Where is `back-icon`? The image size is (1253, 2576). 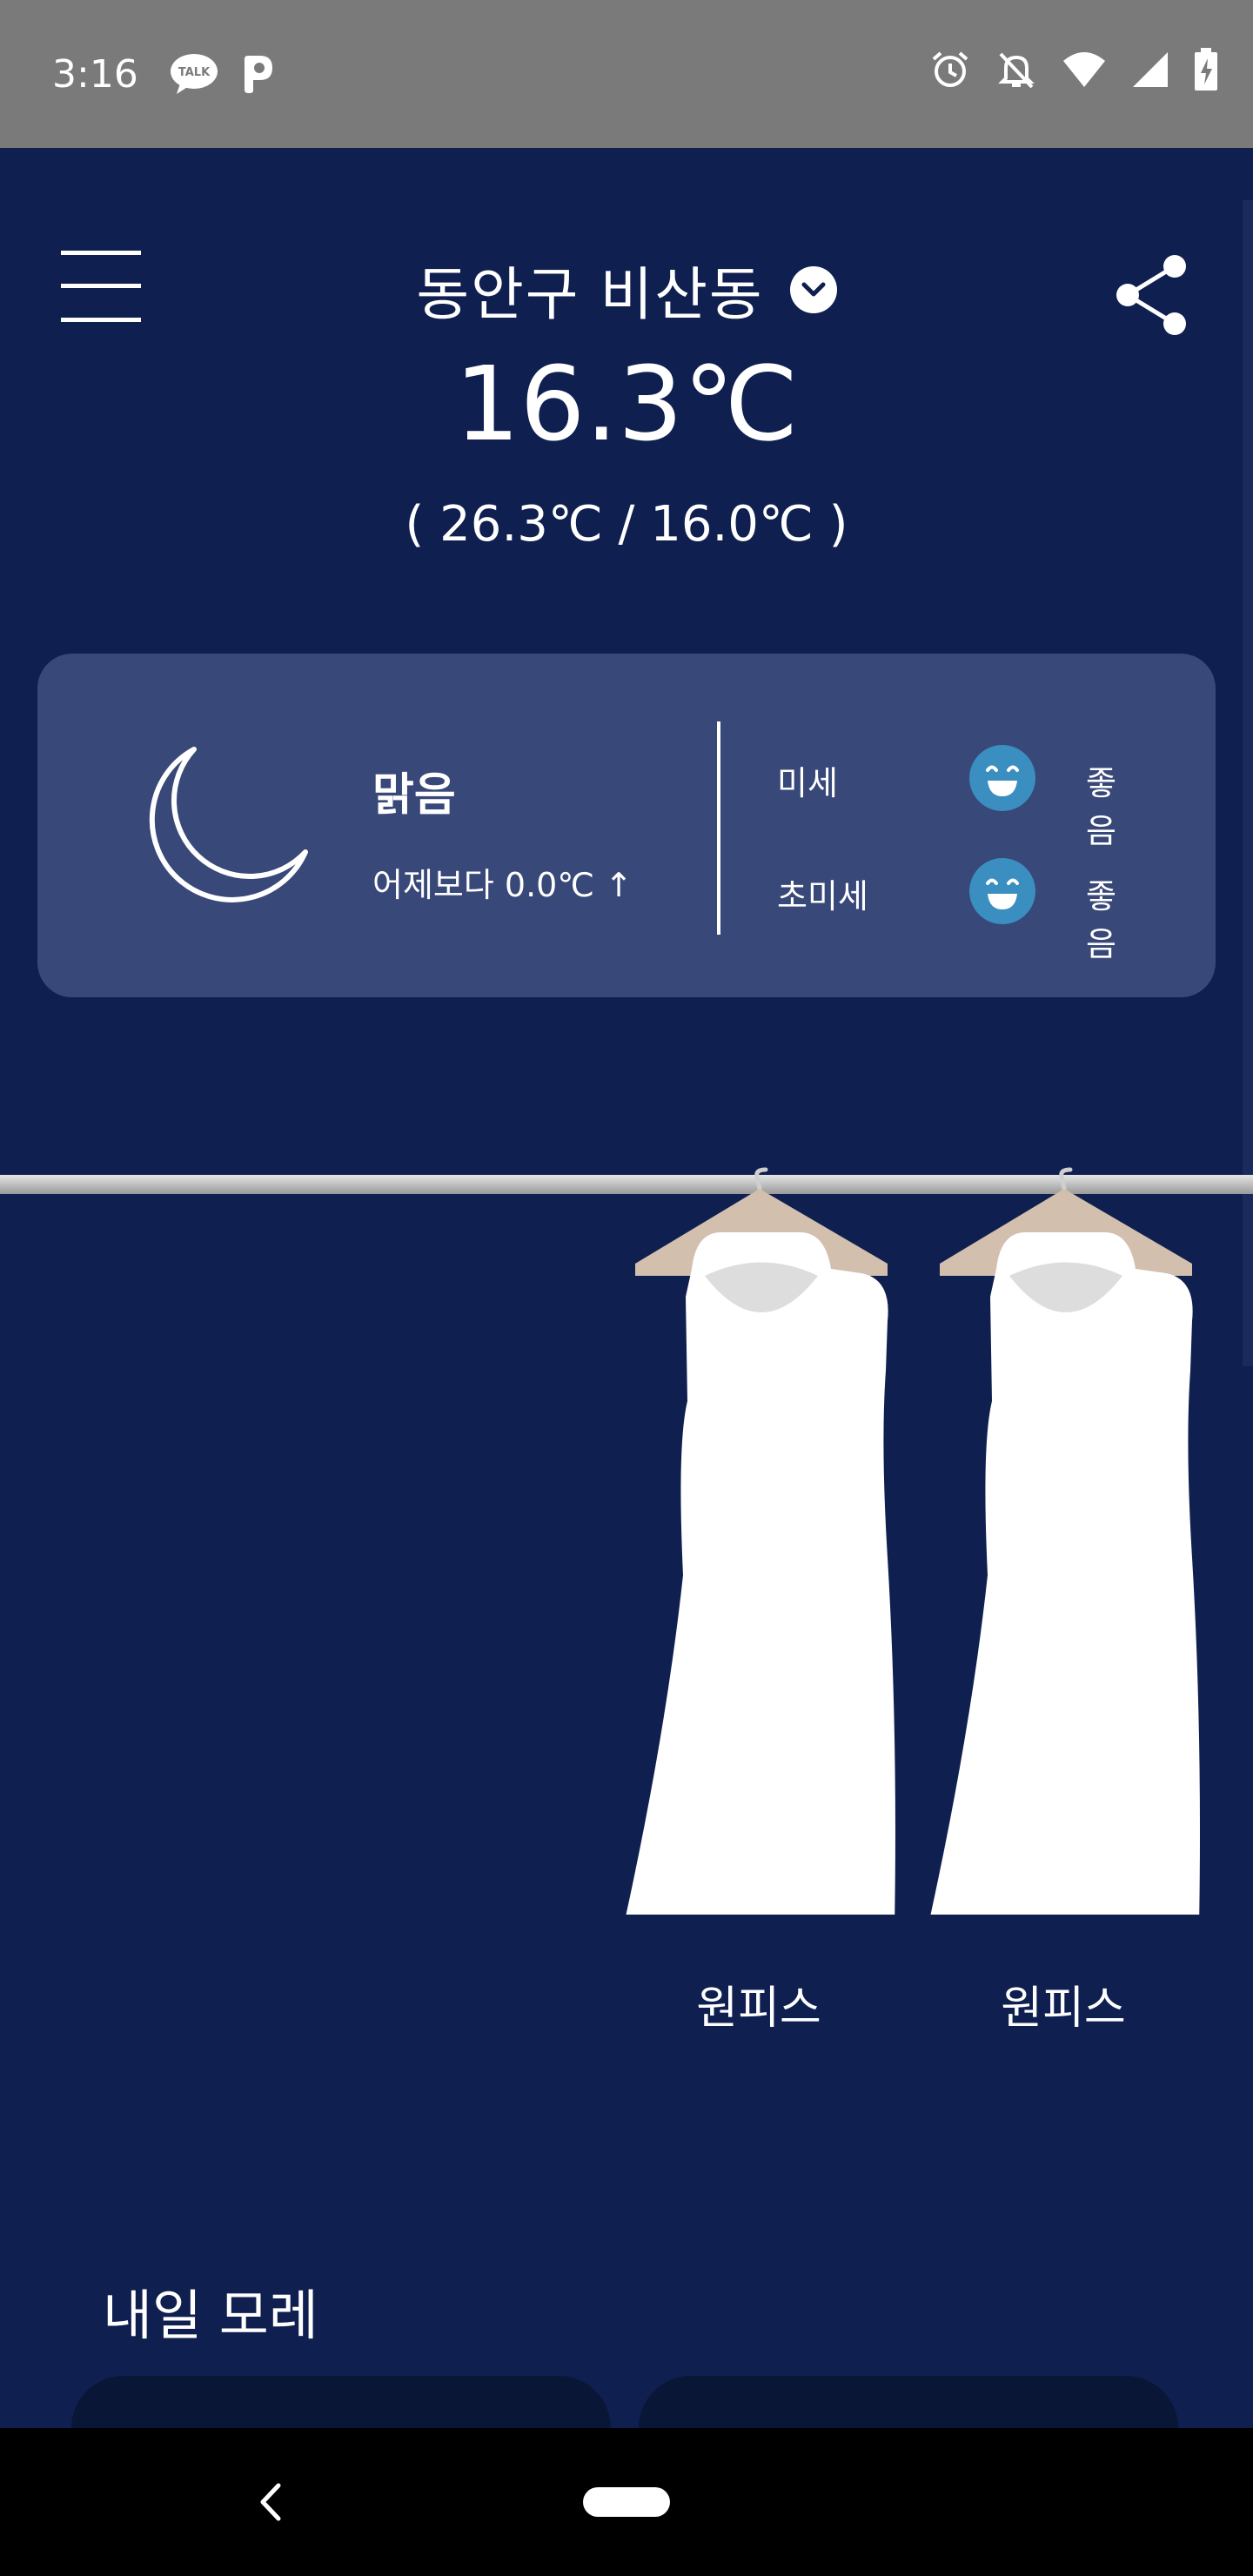
back-icon is located at coordinates (271, 2502).